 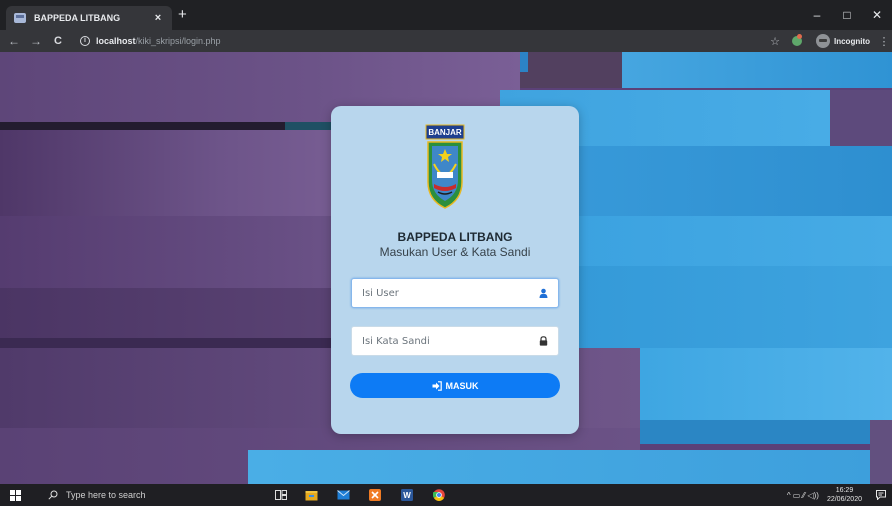 I want to click on toolbar-actions: ☆ Incognito ⋮, so click(x=831, y=41).